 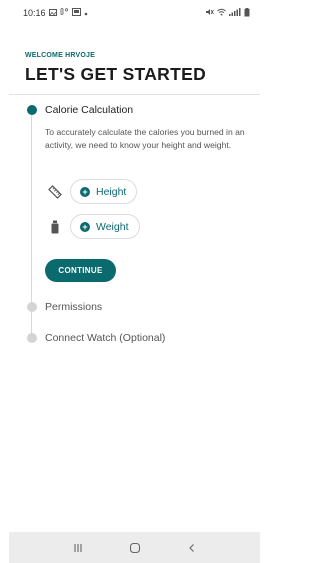 What do you see at coordinates (31, 110) in the screenshot?
I see `step-indicator-active` at bounding box center [31, 110].